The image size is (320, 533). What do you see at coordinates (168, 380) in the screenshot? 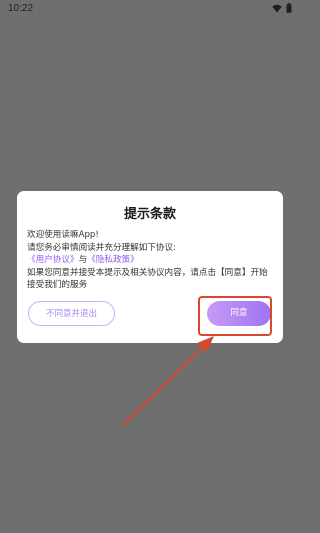
I see `annotation-arrow` at bounding box center [168, 380].